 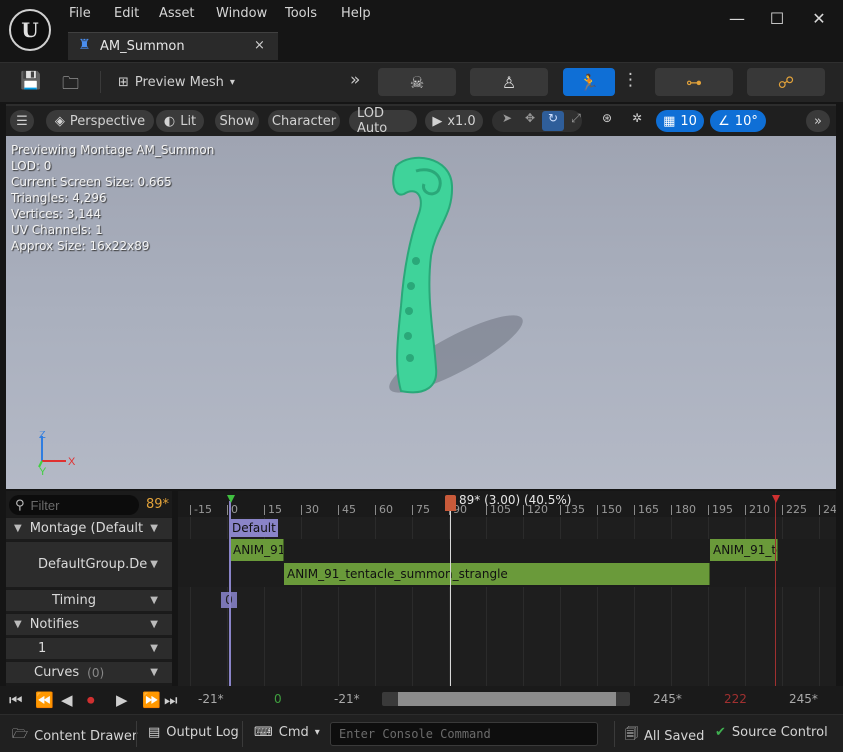 What do you see at coordinates (509, 82) in the screenshot?
I see `mesh-mode-button: ♙` at bounding box center [509, 82].